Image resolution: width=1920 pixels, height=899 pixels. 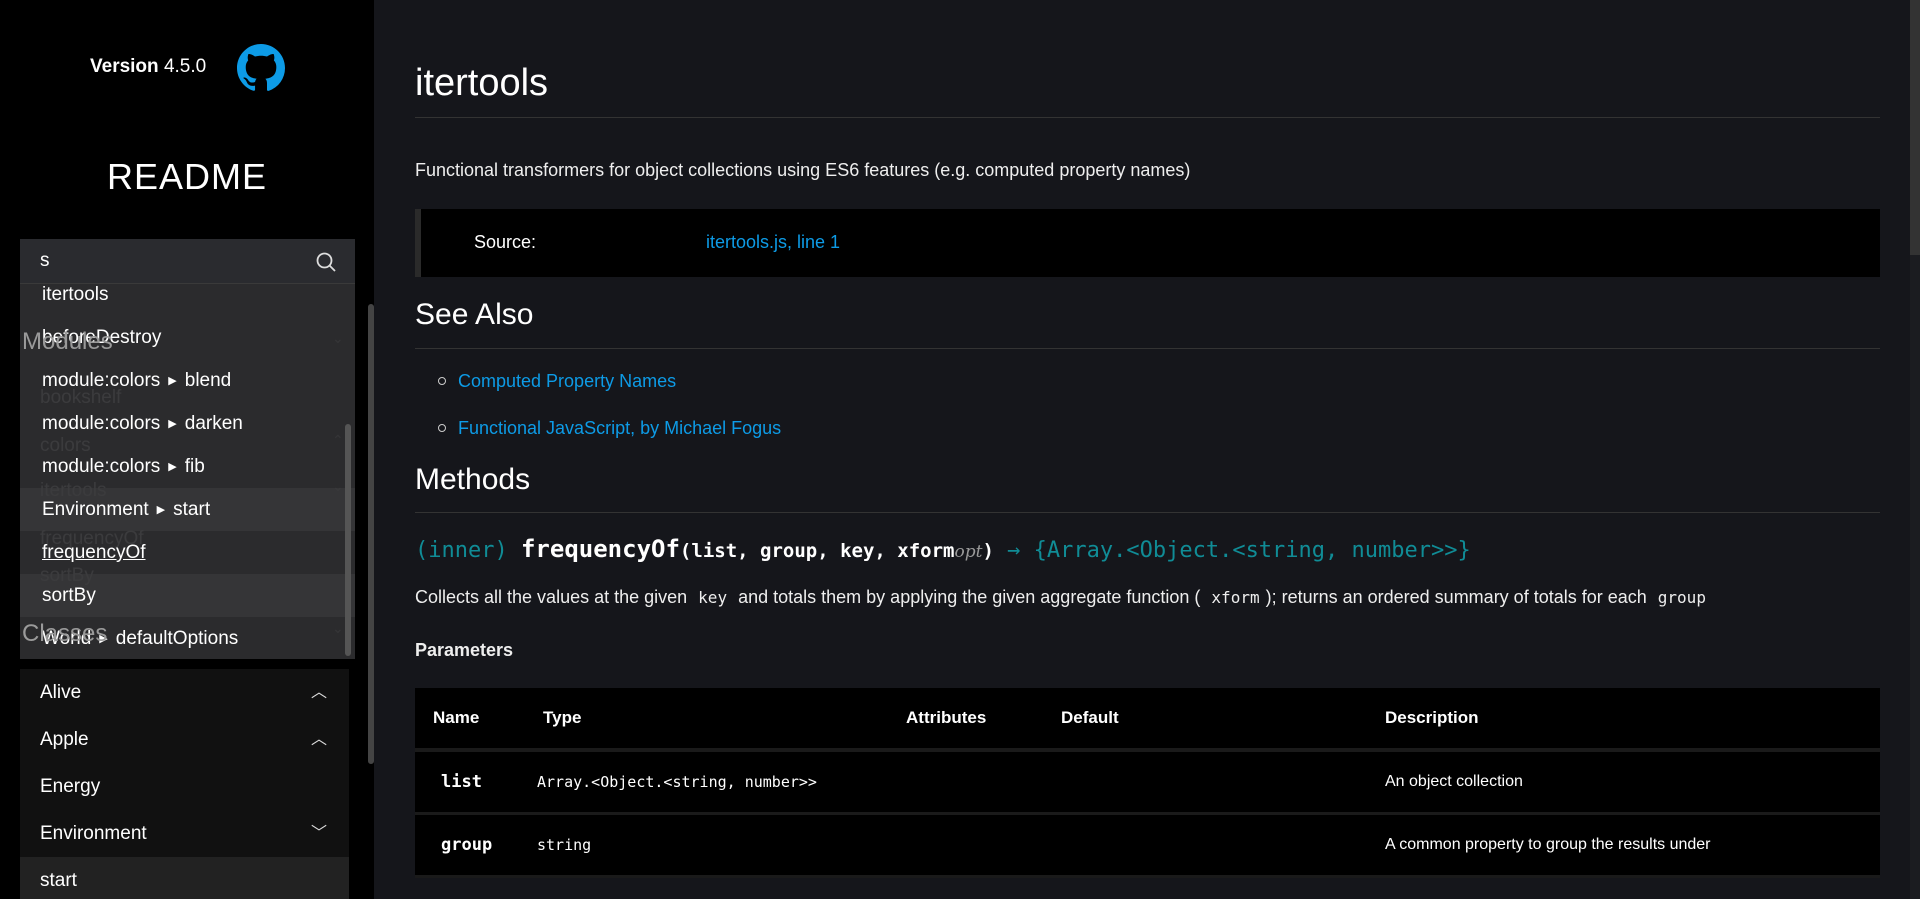 I want to click on chevron-down-icon: ﹀, so click(x=319, y=833).